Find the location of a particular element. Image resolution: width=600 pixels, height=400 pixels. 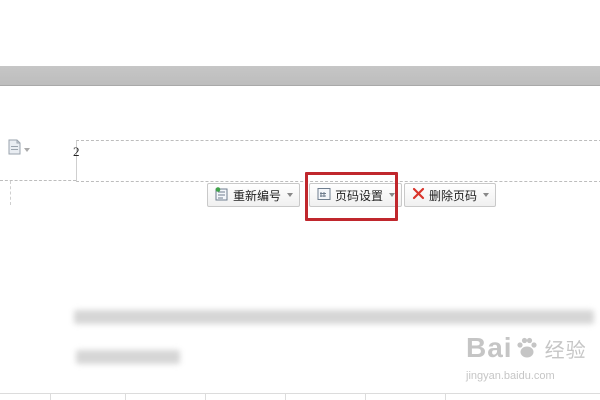

watermark-text: Bai is located at coordinates (489, 347).